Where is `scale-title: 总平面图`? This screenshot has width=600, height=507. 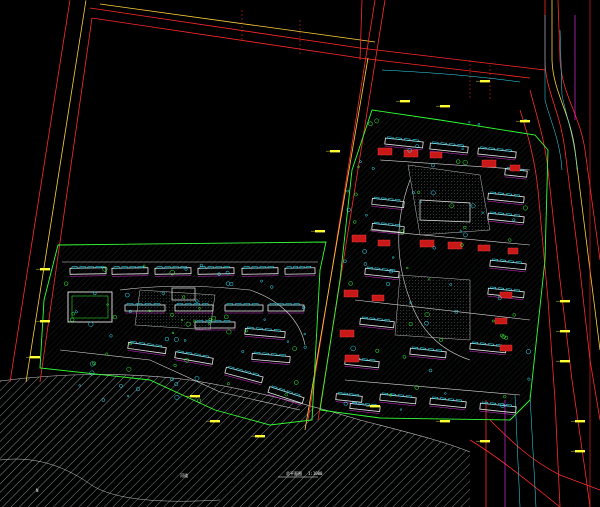
scale-title: 总平面图 is located at coordinates (294, 473).